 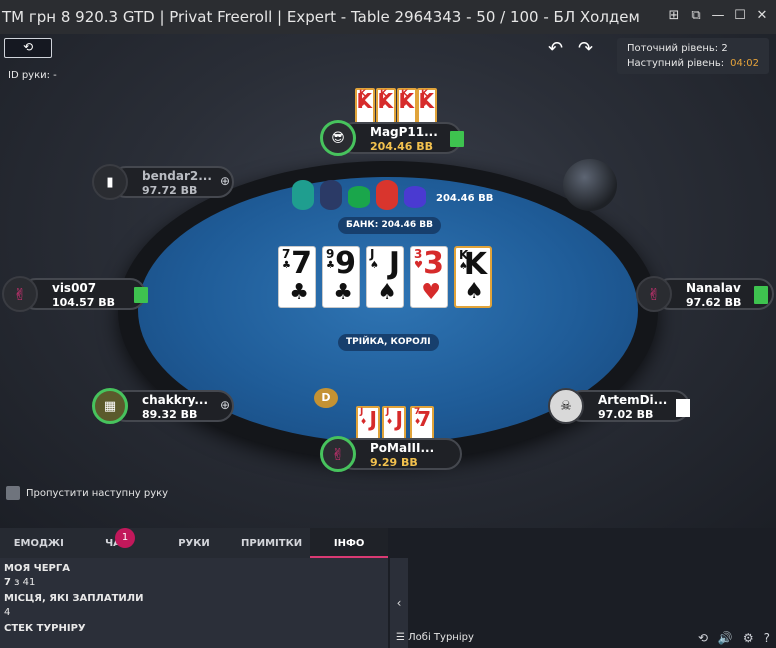 What do you see at coordinates (390, 225) in the screenshot?
I see `pot-label: БАНК: 204.46 BB` at bounding box center [390, 225].